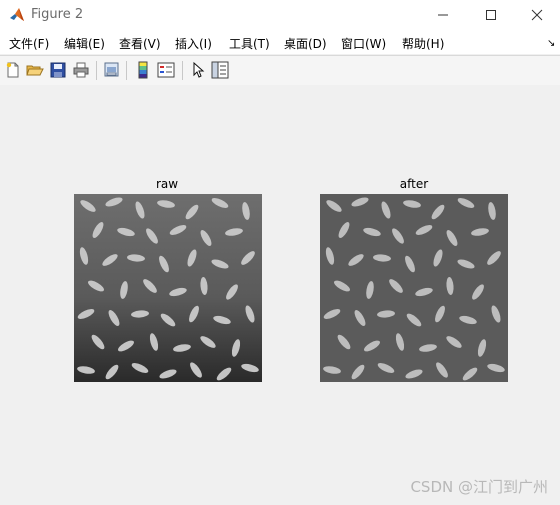 The height and width of the screenshot is (505, 560). I want to click on menu-tools: 工具(T), so click(249, 43).